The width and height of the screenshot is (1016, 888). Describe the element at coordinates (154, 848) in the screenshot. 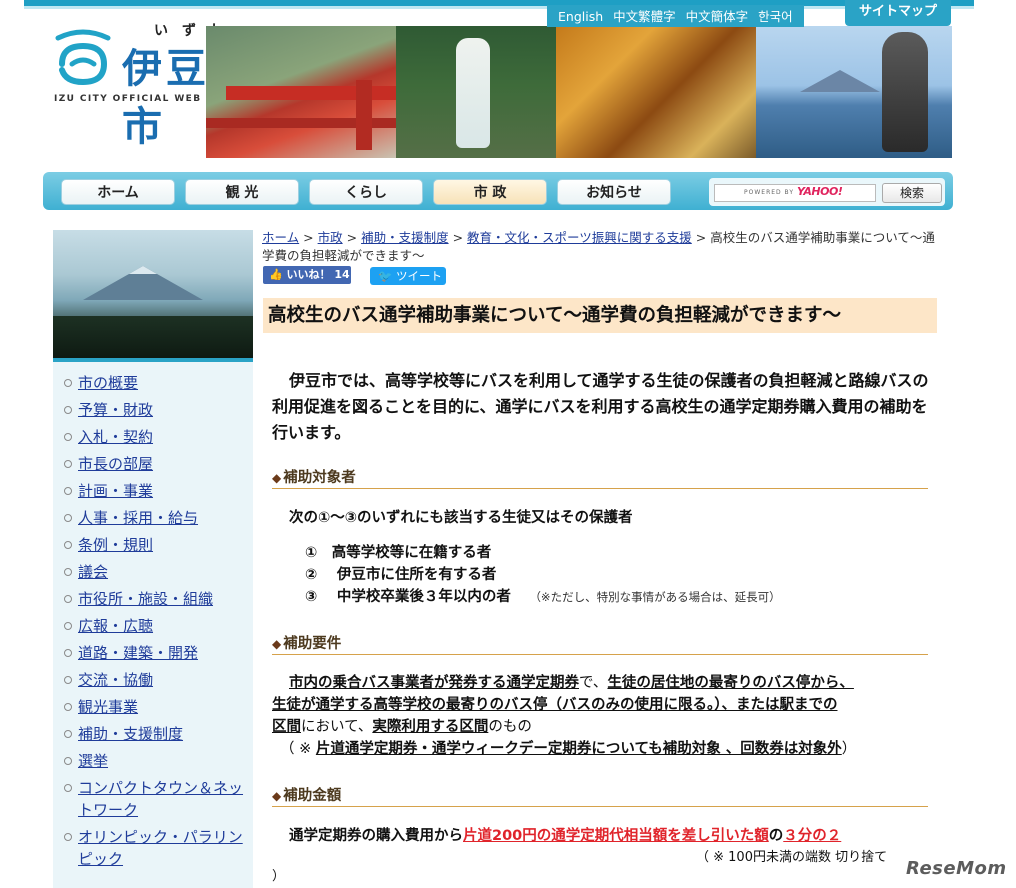

I see `sidebar-item-olympics: オリンピック・パラリンピック` at that location.